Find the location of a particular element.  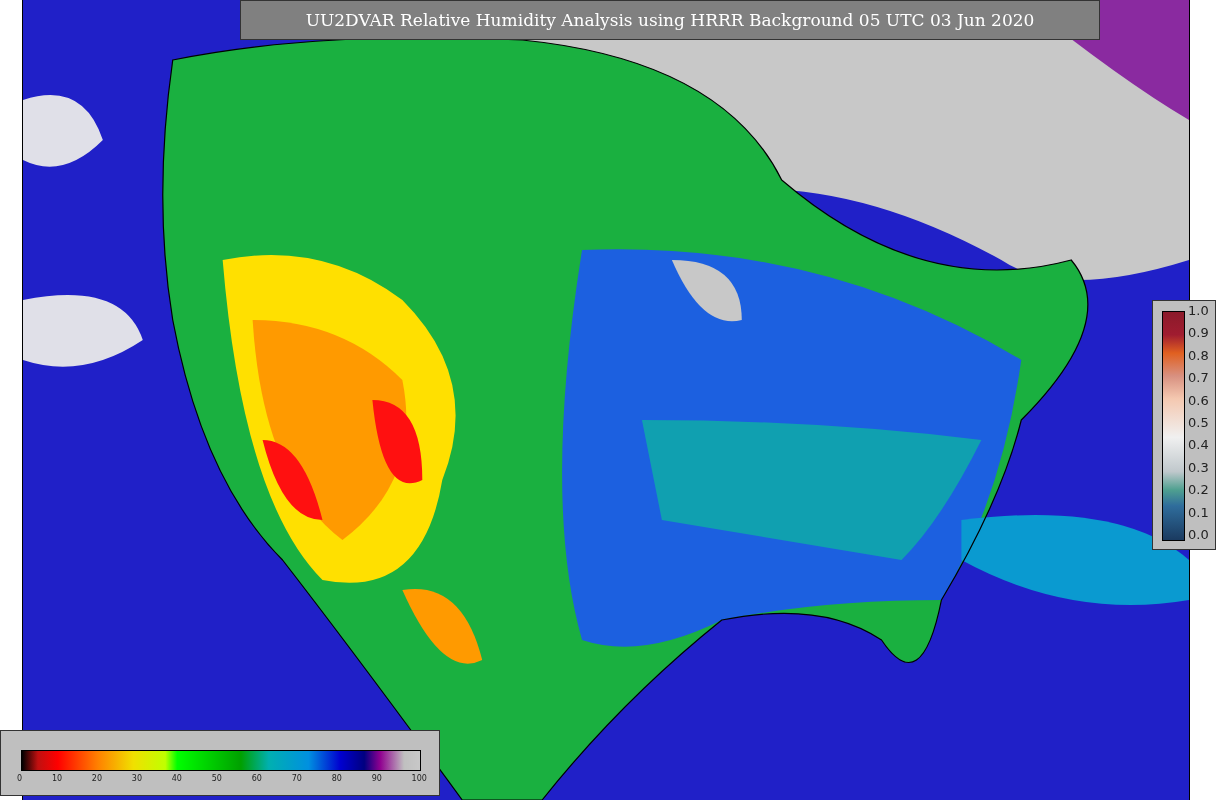

tick-label: 0.2 is located at coordinates (1198, 490).